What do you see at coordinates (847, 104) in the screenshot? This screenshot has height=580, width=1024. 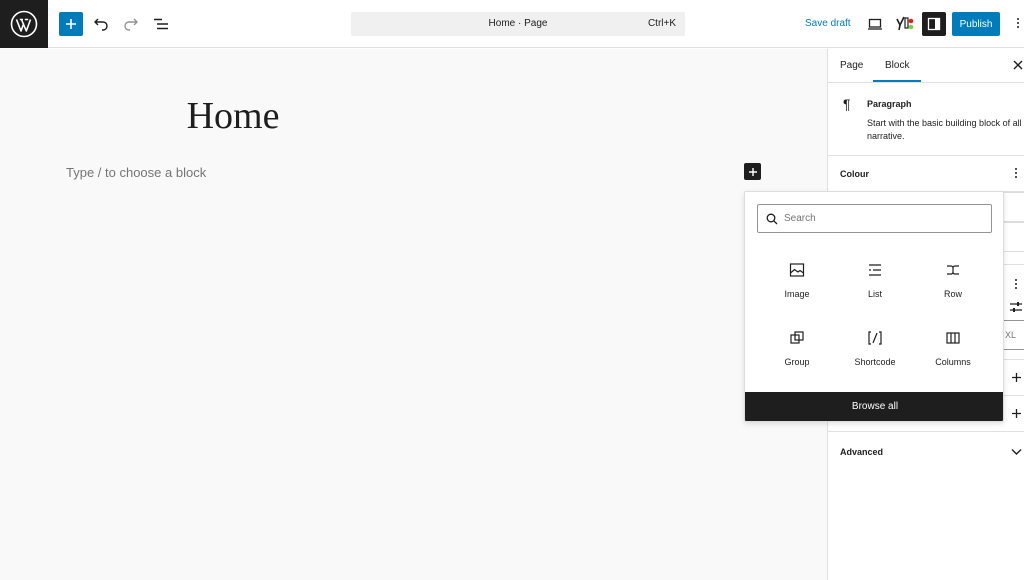 I see `paragraph-icon: ¶` at bounding box center [847, 104].